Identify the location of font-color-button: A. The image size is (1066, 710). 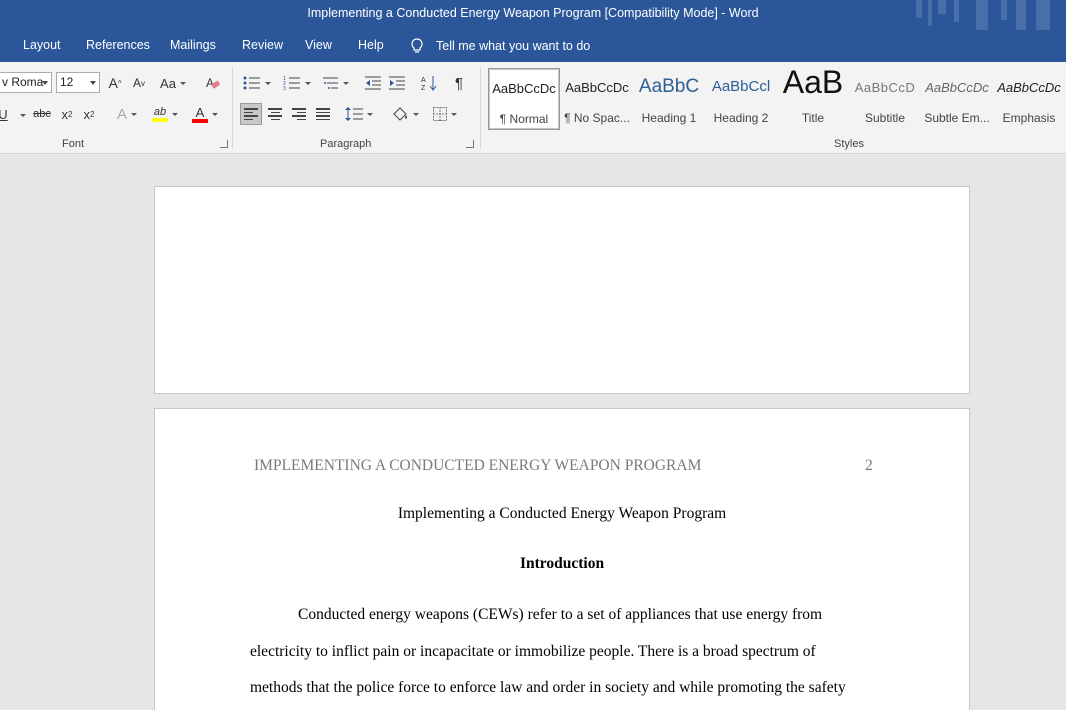
(205, 114).